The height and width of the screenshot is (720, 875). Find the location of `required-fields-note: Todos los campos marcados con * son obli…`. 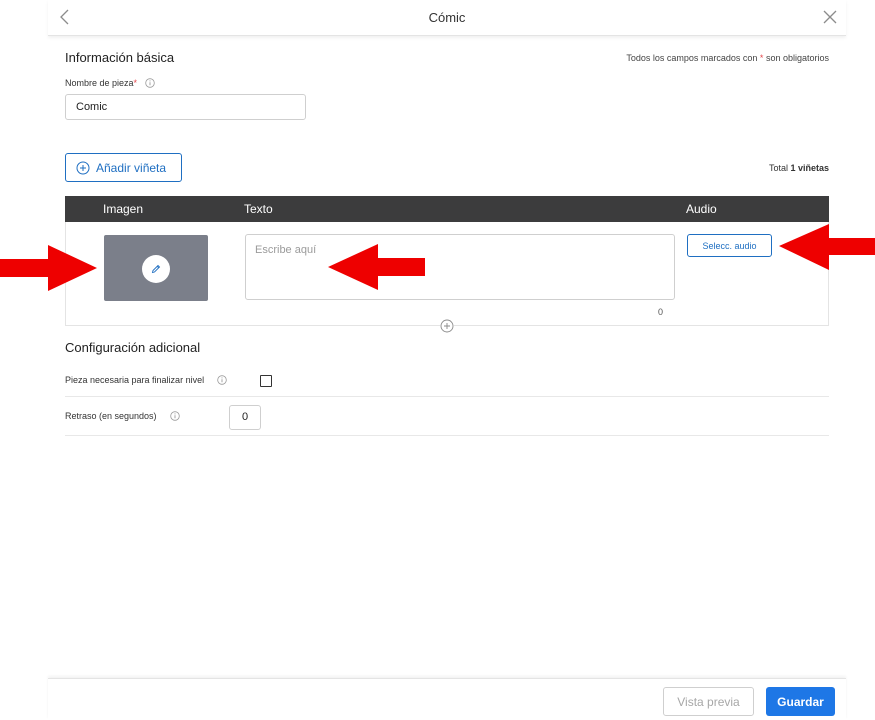

required-fields-note: Todos los campos marcados con * son obli… is located at coordinates (727, 58).